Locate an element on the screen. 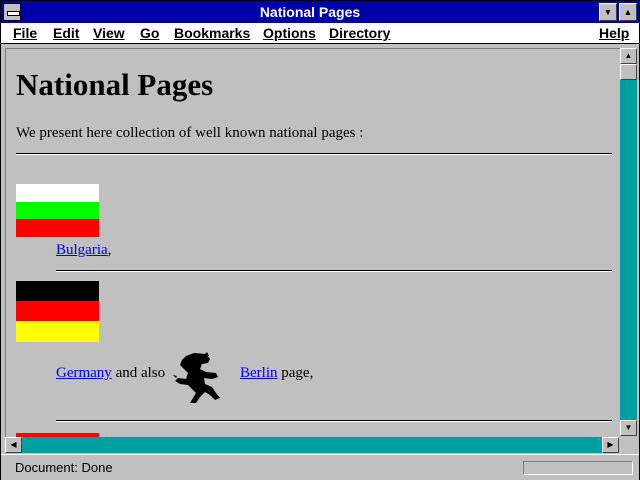 The image size is (640, 480). bulgaria-link: Bulgaria is located at coordinates (82, 250).